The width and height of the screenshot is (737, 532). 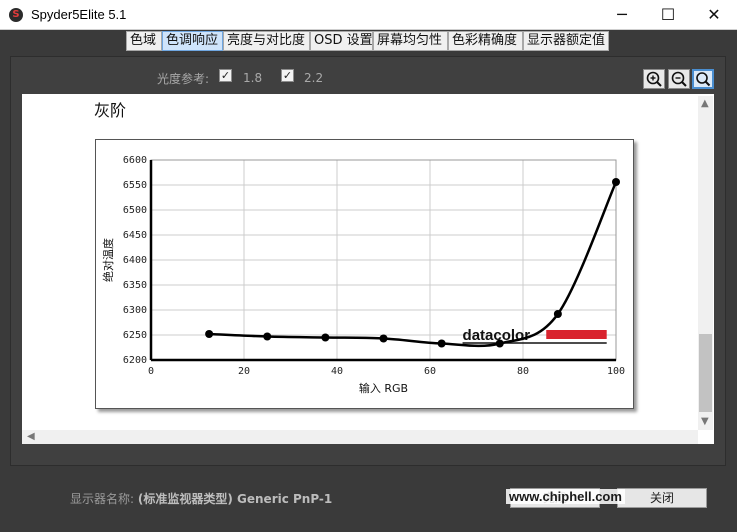 I want to click on zoom-fit-icon, so click(x=703, y=79).